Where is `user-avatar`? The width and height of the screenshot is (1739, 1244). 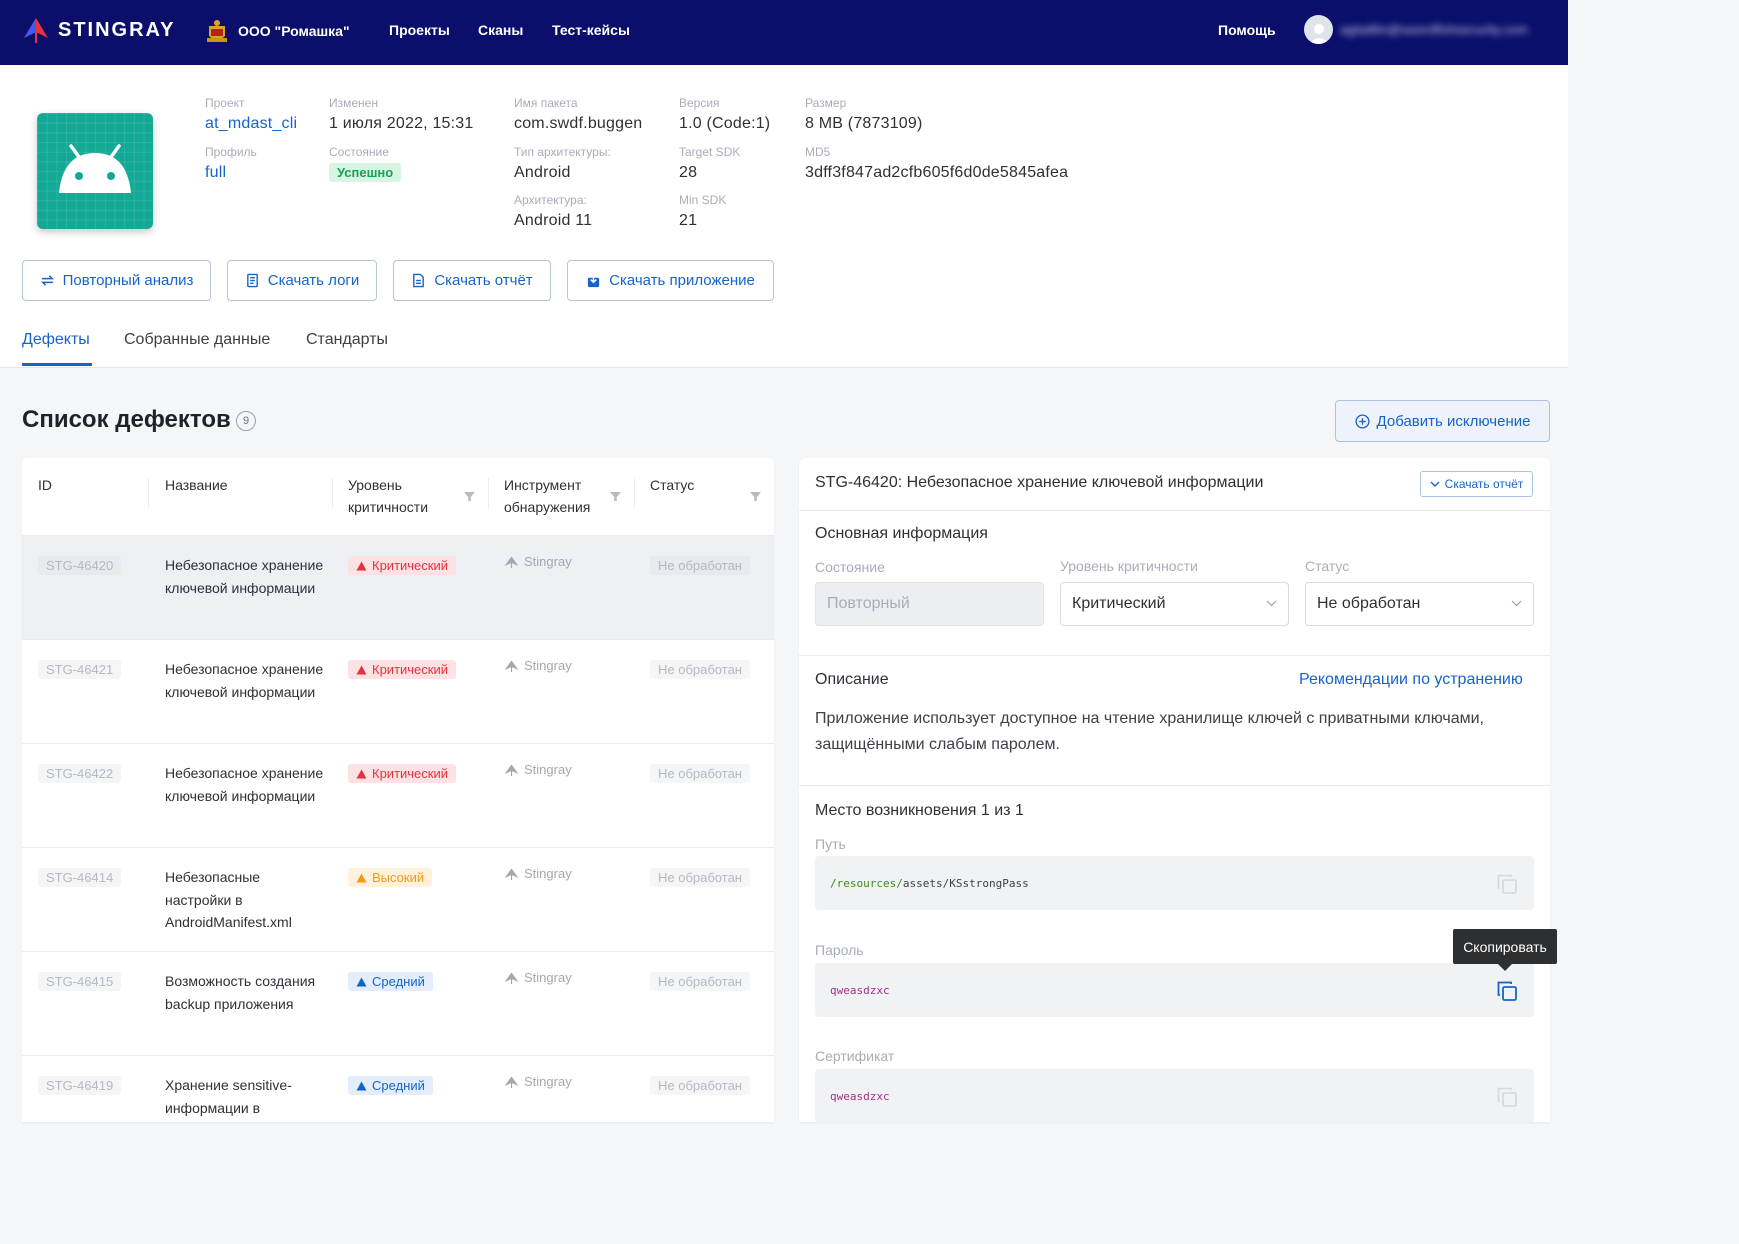
user-avatar is located at coordinates (1318, 29).